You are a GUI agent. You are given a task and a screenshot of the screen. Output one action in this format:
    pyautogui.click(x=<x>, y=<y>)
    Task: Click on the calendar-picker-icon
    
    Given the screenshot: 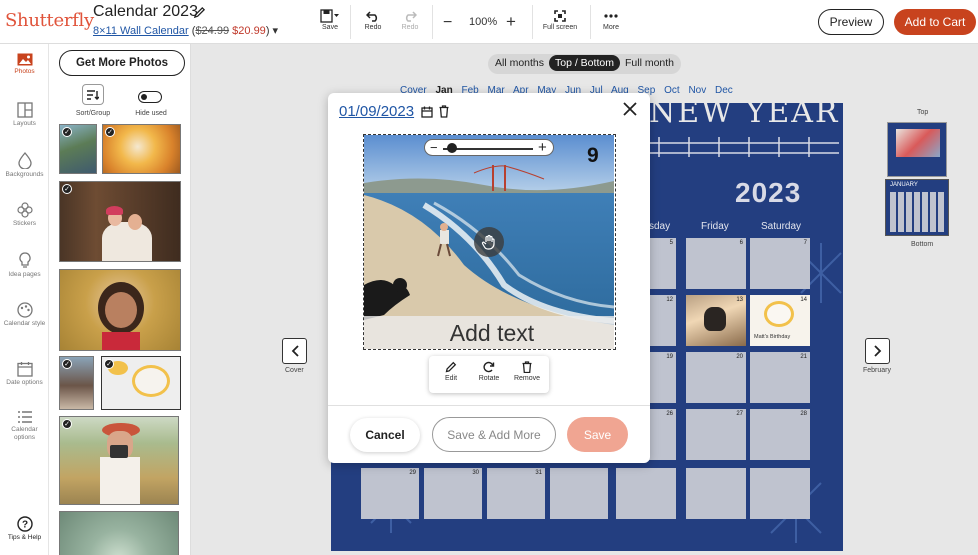 What is the action you would take?
    pyautogui.click(x=427, y=112)
    